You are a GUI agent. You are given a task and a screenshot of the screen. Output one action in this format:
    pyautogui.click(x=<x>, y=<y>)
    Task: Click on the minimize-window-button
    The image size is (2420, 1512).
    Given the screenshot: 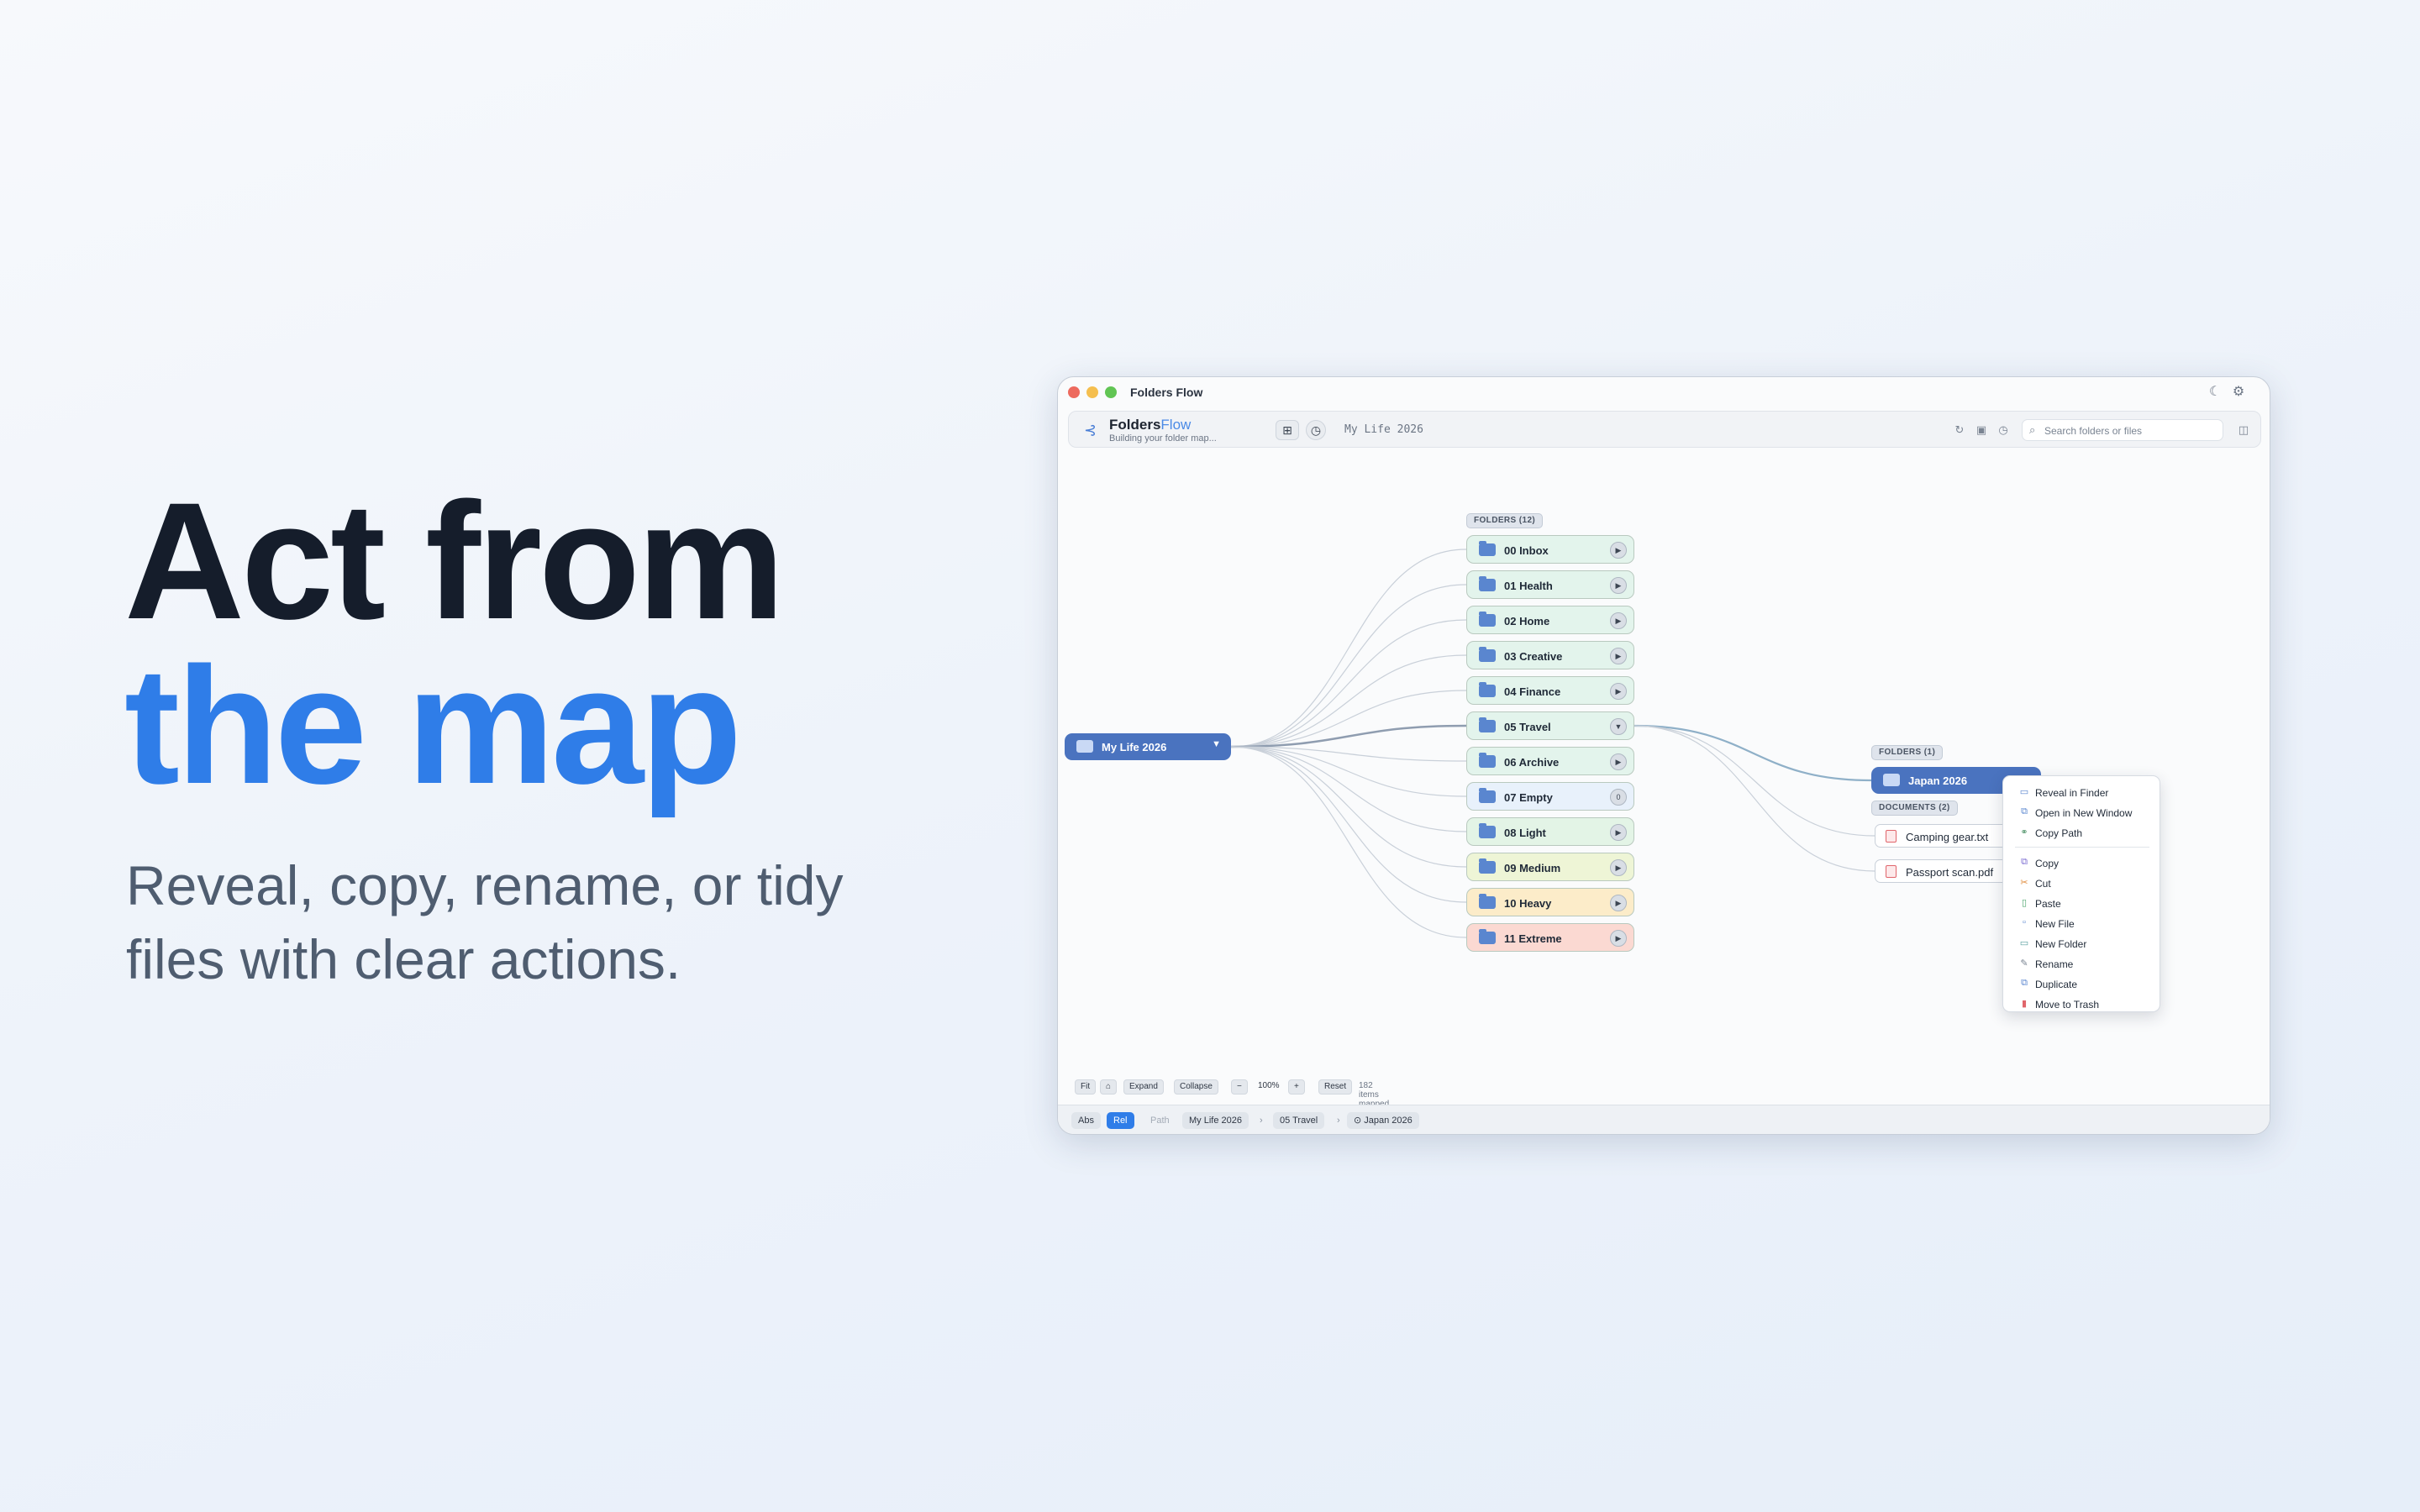 What is the action you would take?
    pyautogui.click(x=1092, y=392)
    